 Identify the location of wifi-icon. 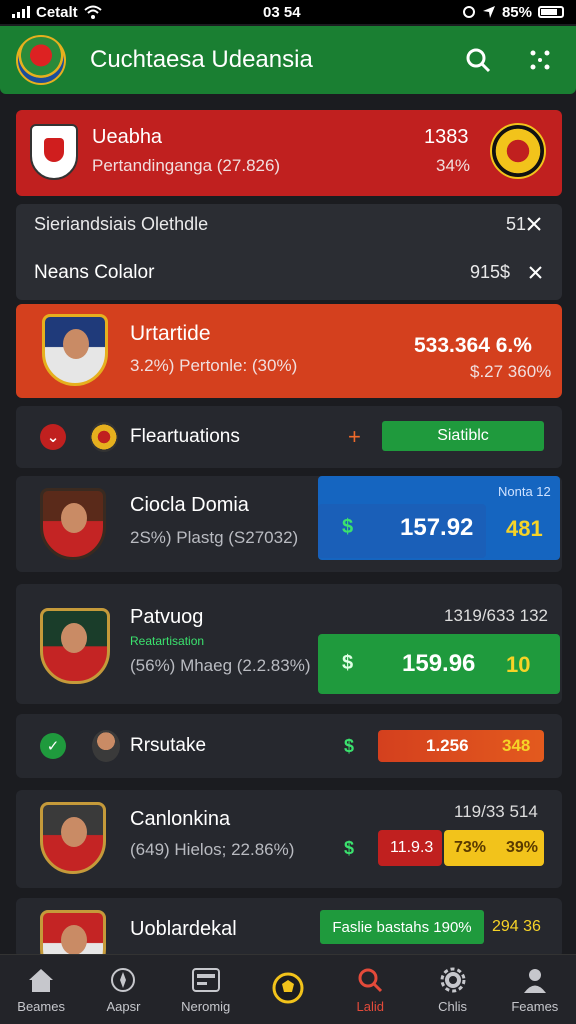
(93, 12).